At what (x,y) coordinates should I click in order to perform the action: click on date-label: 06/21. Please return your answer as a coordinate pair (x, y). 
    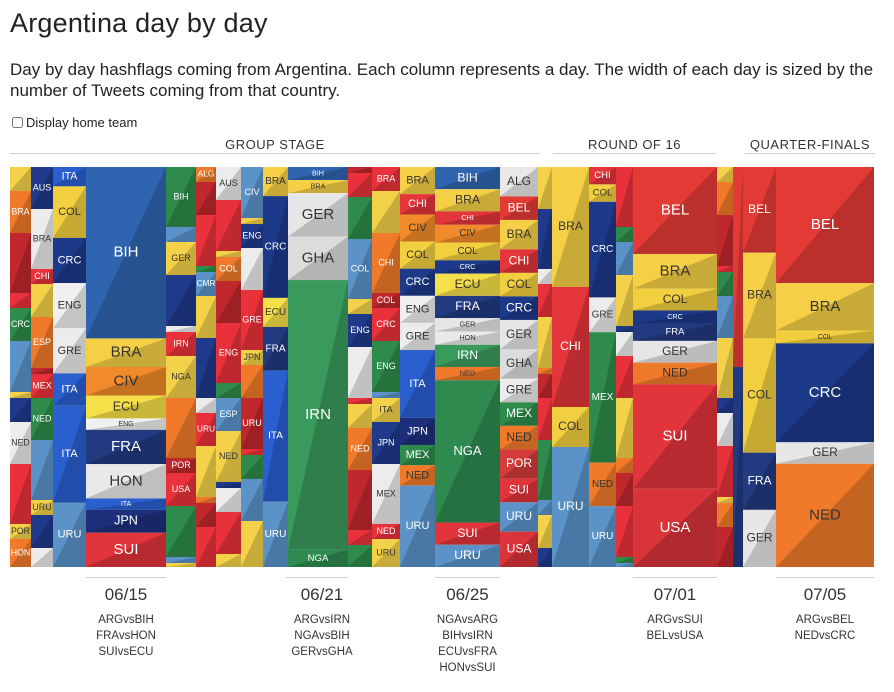
    Looking at the image, I should click on (322, 594).